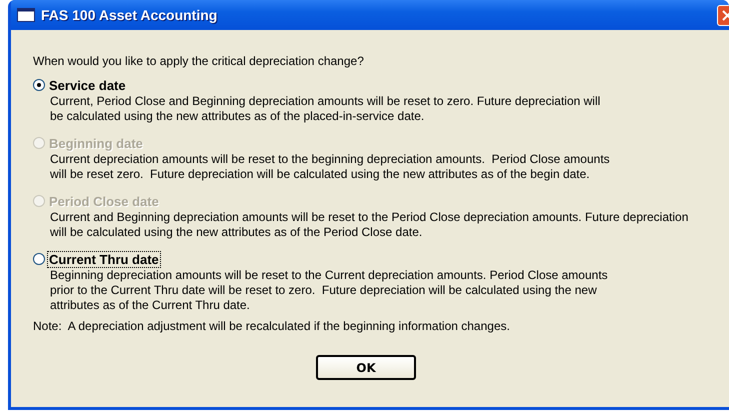 Image resolution: width=729 pixels, height=413 pixels. I want to click on option-description: Current, Period Close and Beginning depreciation amounts will be reset to zero. Future depreciation will be calculated using the new attributes as of the placed-in-service date., so click(325, 109).